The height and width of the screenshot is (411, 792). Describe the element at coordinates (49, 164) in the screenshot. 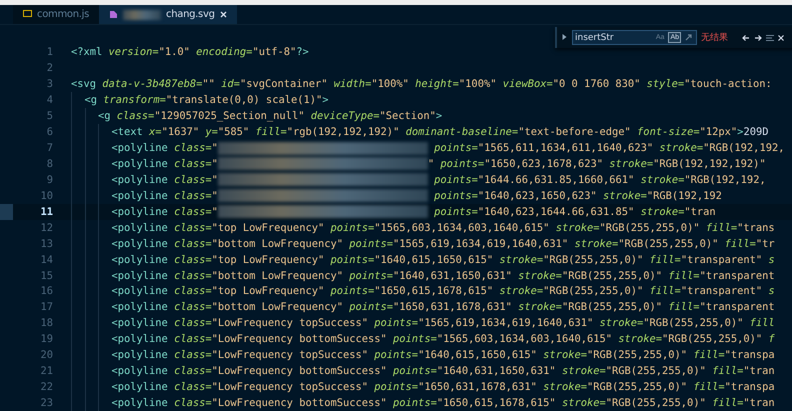

I see `line-number: 8` at that location.